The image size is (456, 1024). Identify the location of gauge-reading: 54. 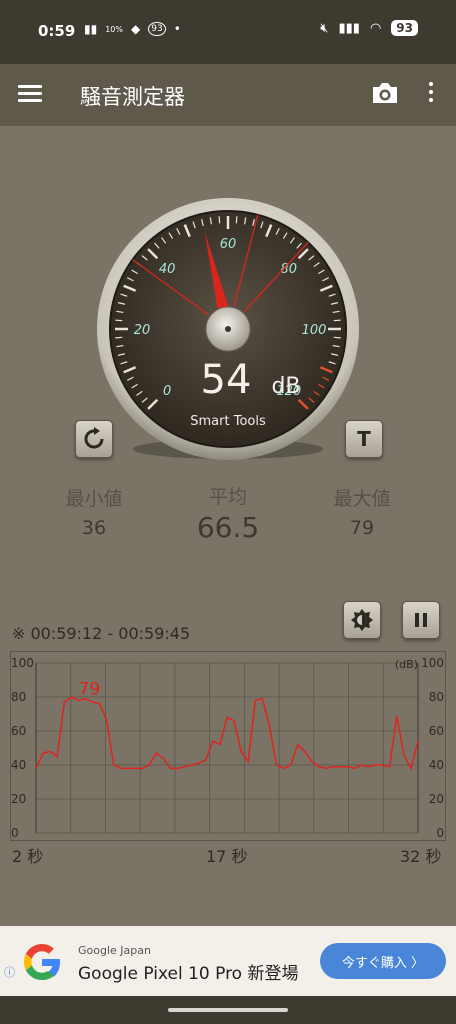
(226, 380).